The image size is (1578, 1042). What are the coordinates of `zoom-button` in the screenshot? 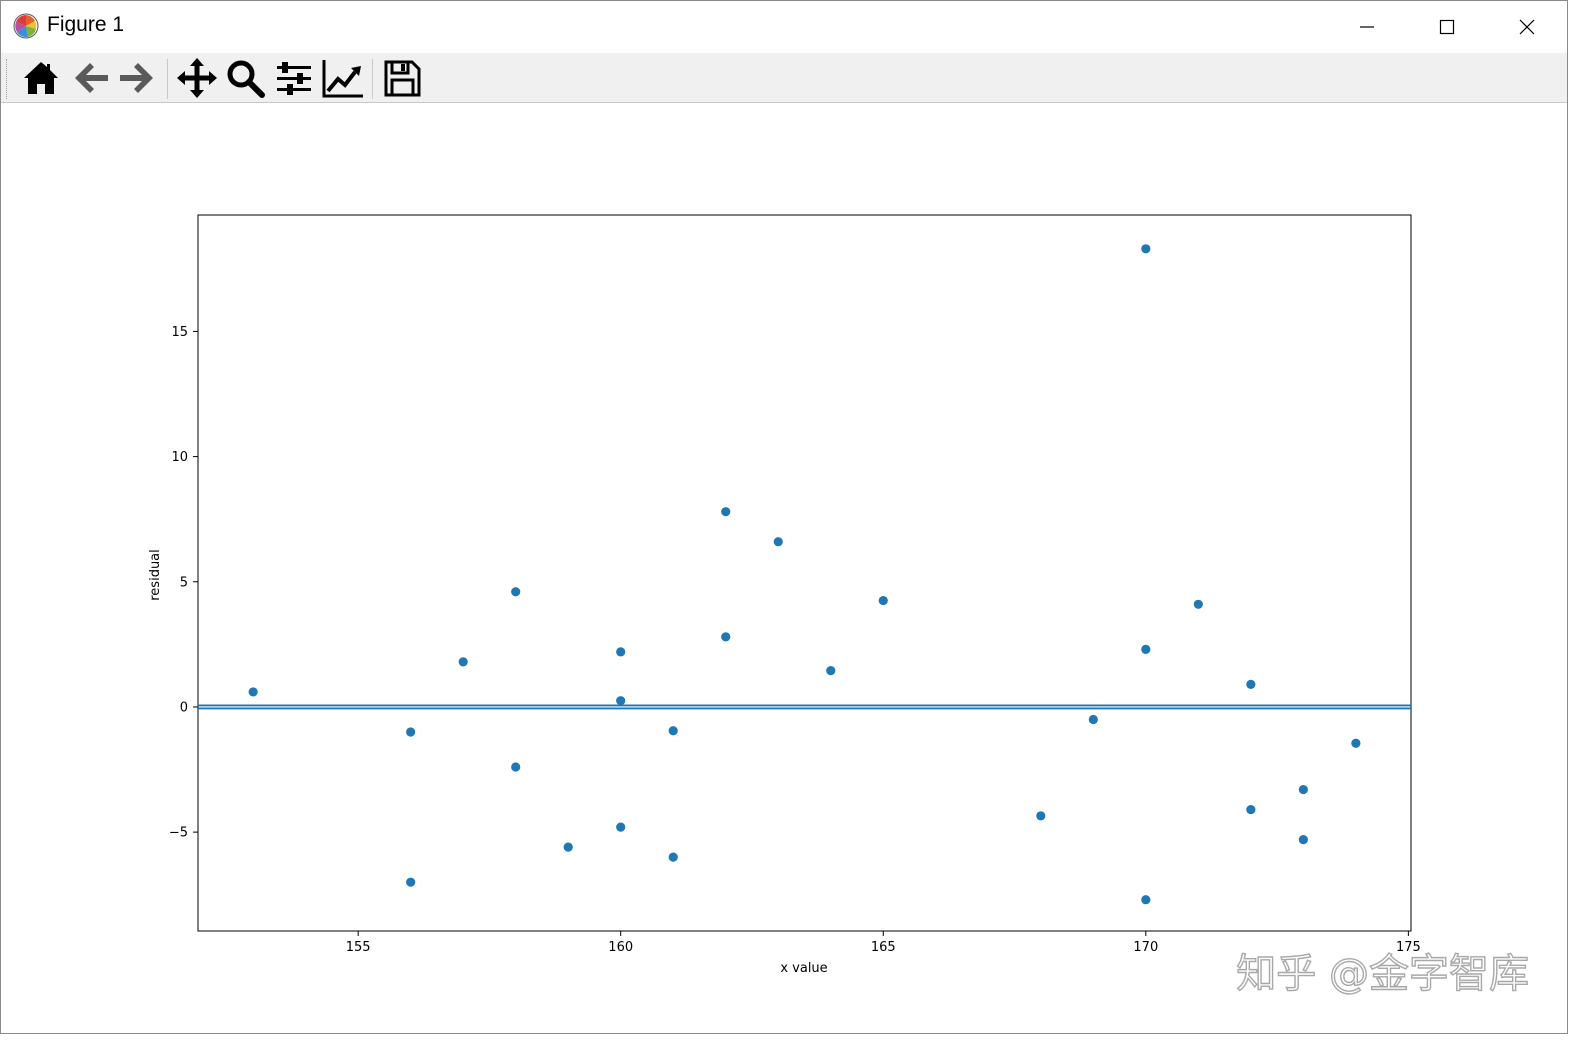 It's located at (245, 78).